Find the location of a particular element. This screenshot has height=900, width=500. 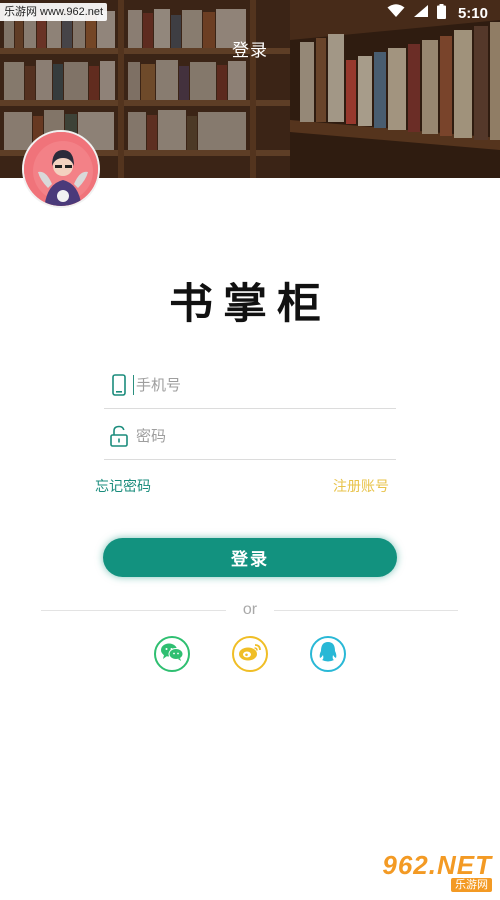

avatar is located at coordinates (61, 169).